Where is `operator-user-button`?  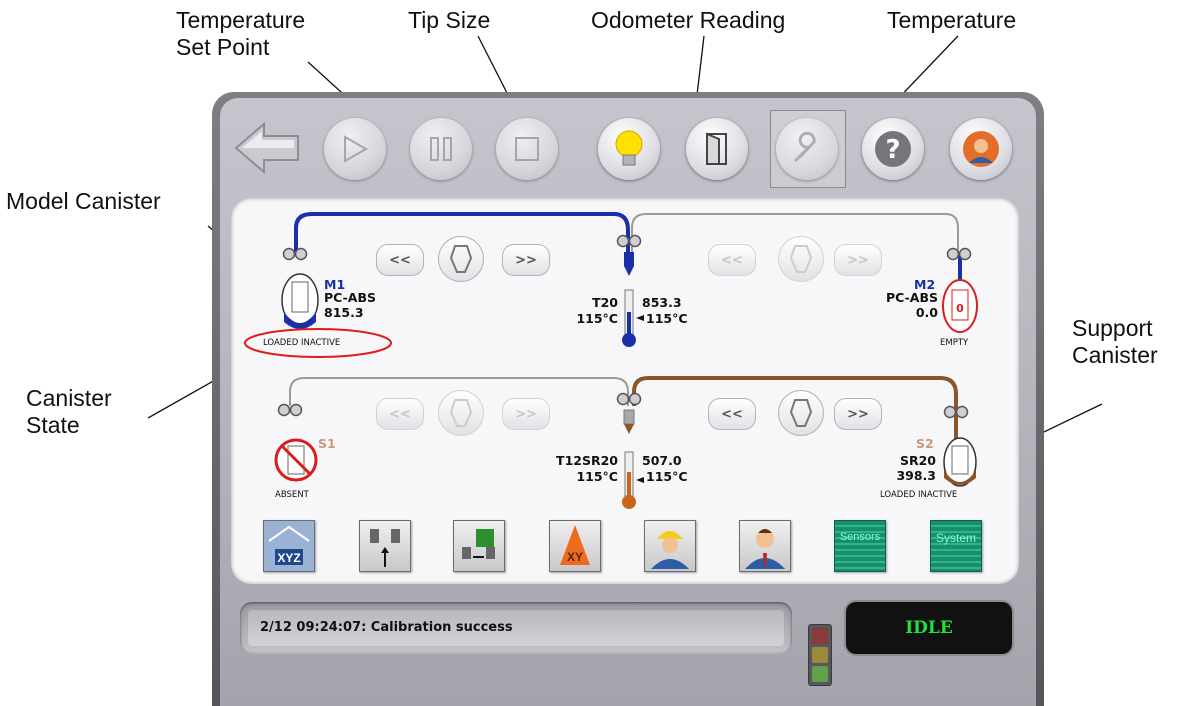
operator-user-button is located at coordinates (765, 546).